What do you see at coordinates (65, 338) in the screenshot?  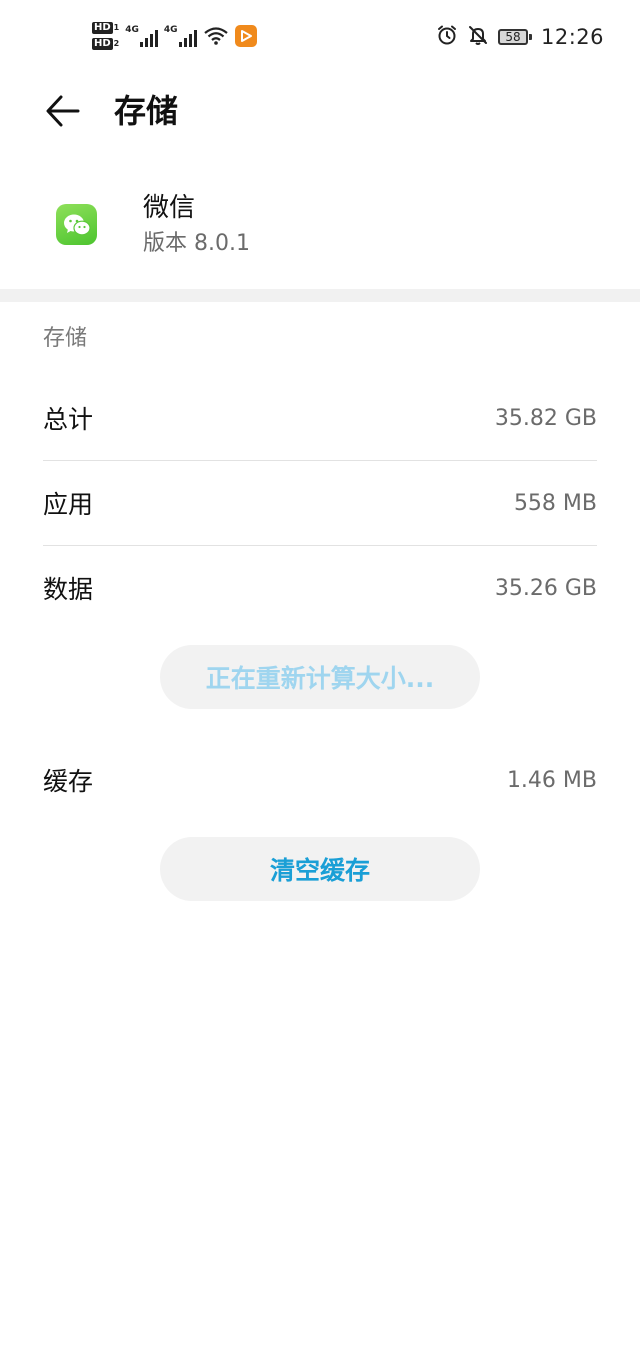 I see `section-label: 存储` at bounding box center [65, 338].